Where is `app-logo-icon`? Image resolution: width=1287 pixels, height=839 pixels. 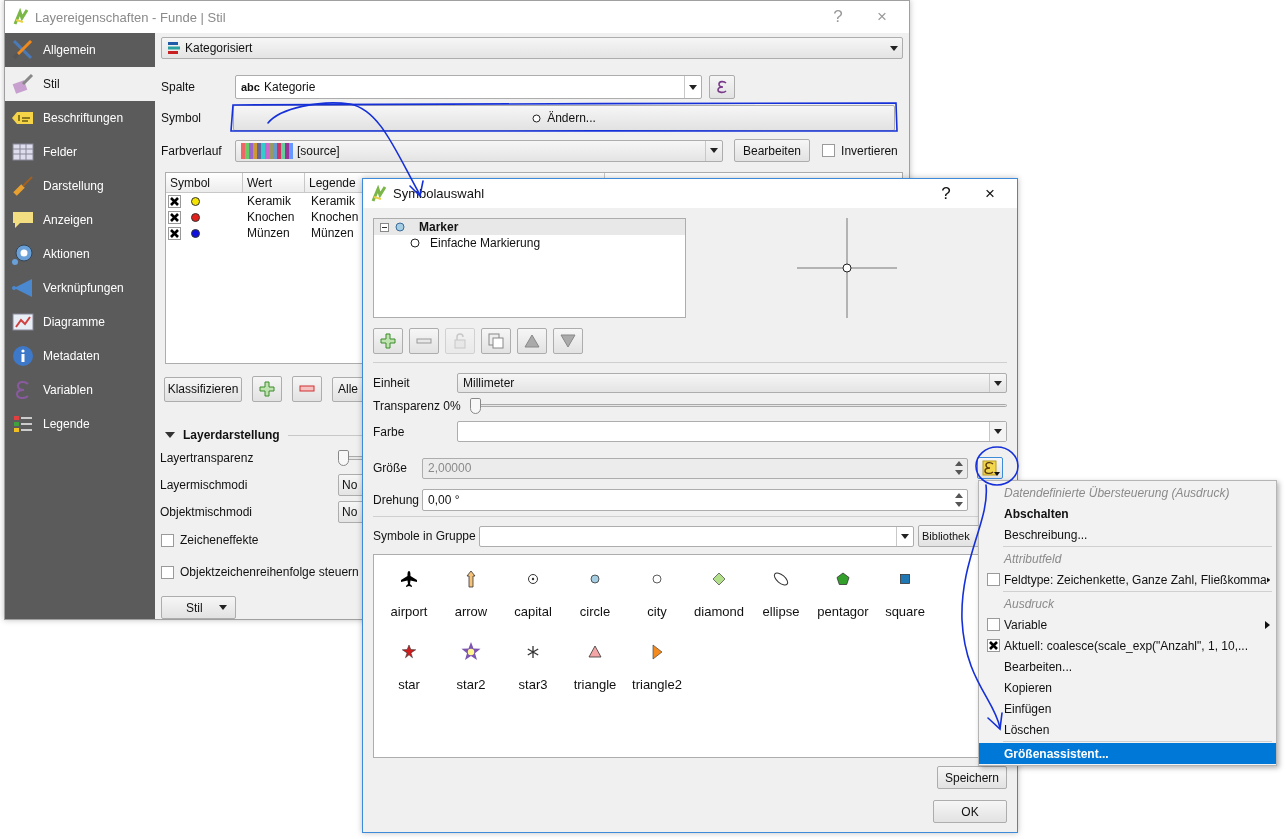 app-logo-icon is located at coordinates (21, 17).